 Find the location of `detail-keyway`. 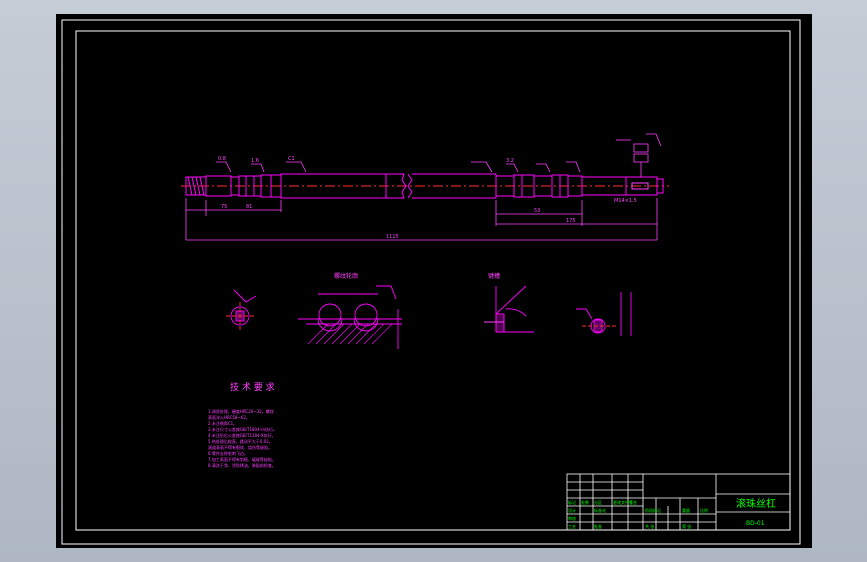

detail-keyway is located at coordinates (509, 309).